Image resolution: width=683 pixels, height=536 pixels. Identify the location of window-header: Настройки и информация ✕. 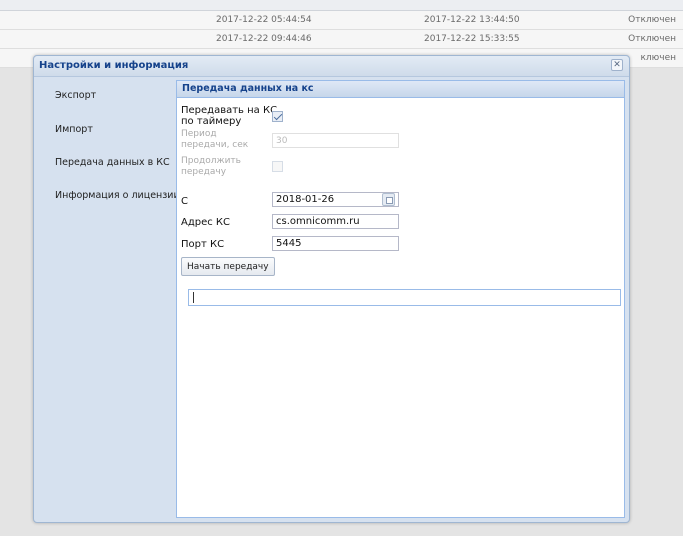
(331, 66).